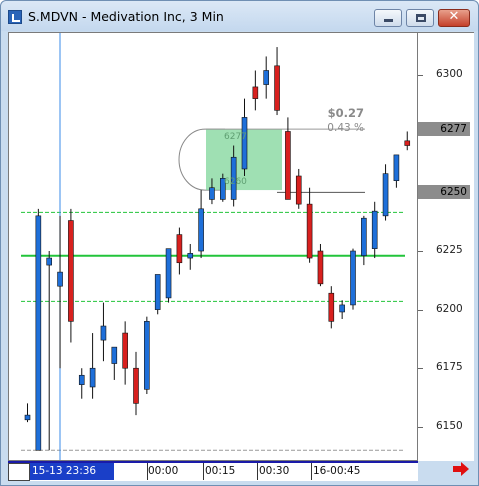 This screenshot has height=486, width=479. I want to click on price-axis: 6150 6175 6200 6225 6250 6277 6300, so click(446, 246).